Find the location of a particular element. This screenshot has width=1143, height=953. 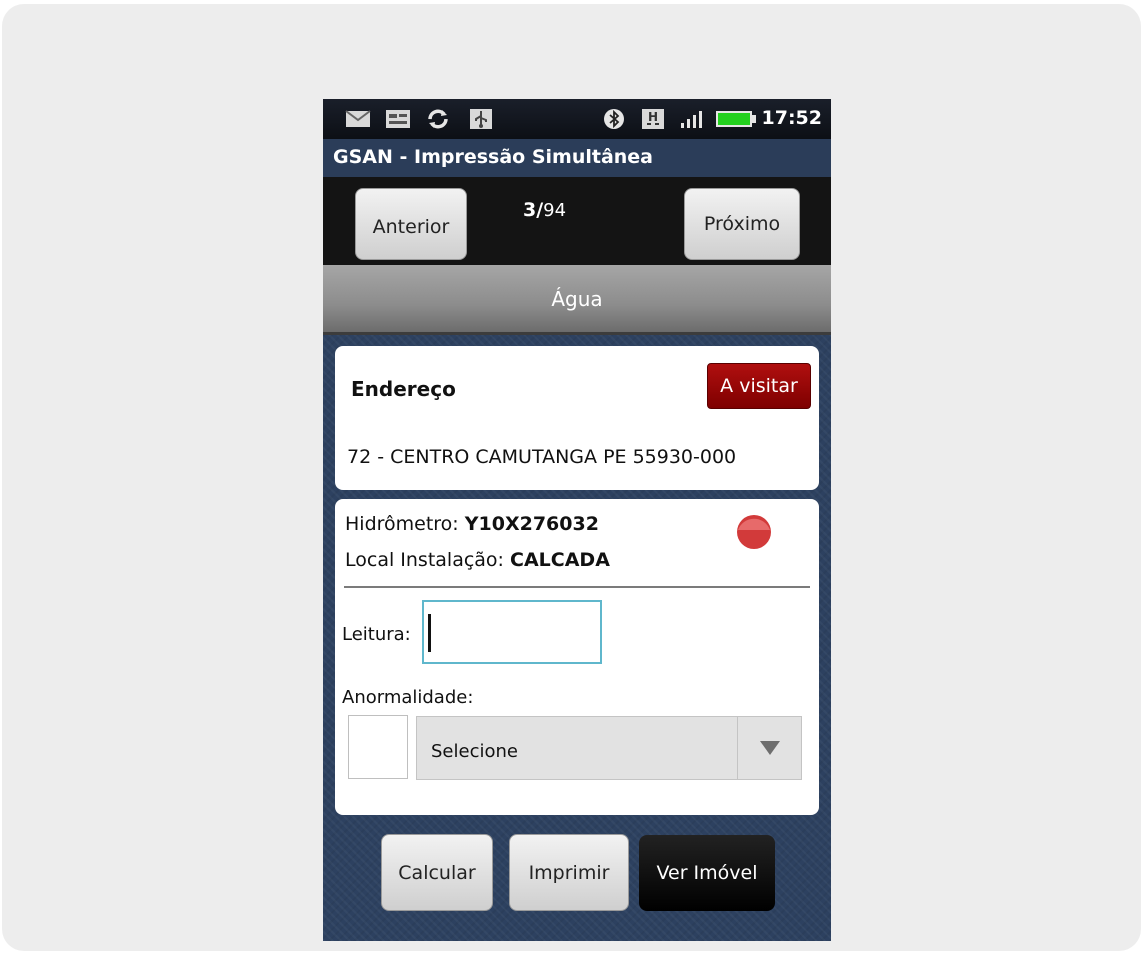

usb-icon is located at coordinates (481, 119).